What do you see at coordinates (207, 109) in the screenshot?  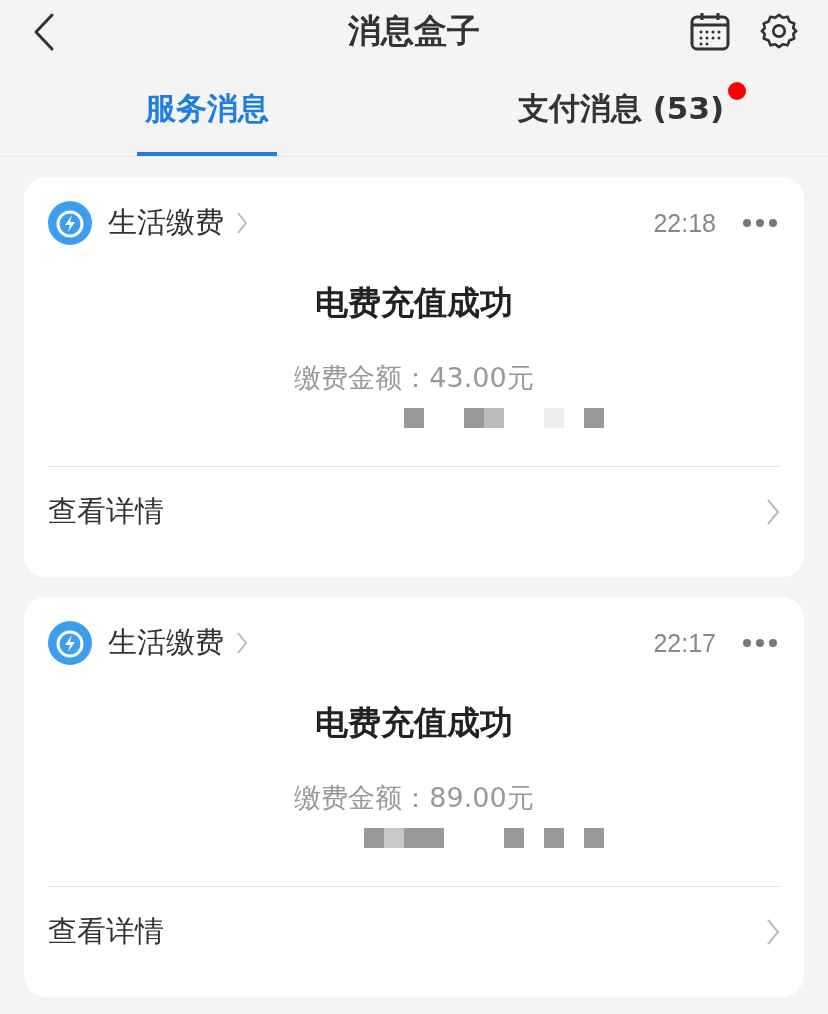 I see `tab: 服务消息` at bounding box center [207, 109].